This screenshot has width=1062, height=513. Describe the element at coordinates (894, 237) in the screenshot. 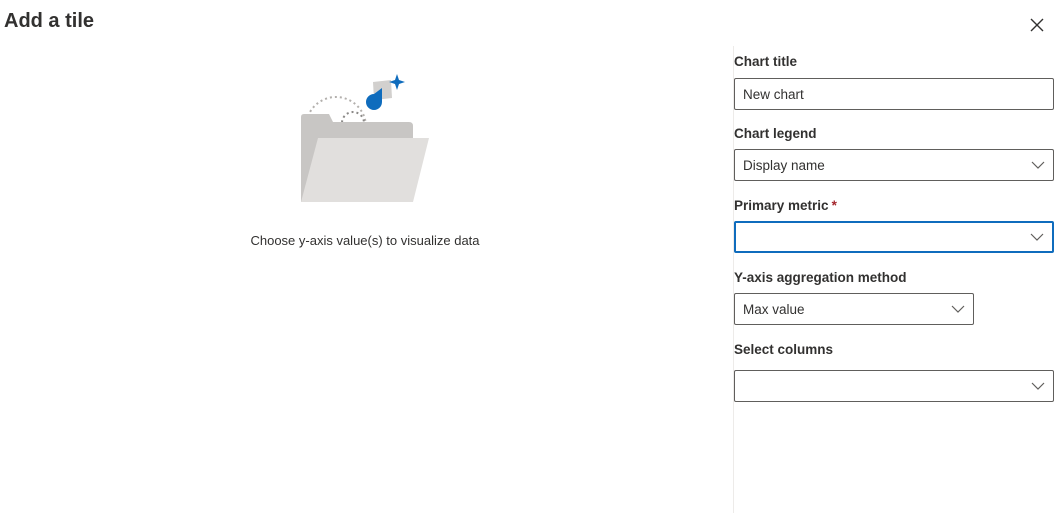

I see `primary-metric-dropdown` at that location.